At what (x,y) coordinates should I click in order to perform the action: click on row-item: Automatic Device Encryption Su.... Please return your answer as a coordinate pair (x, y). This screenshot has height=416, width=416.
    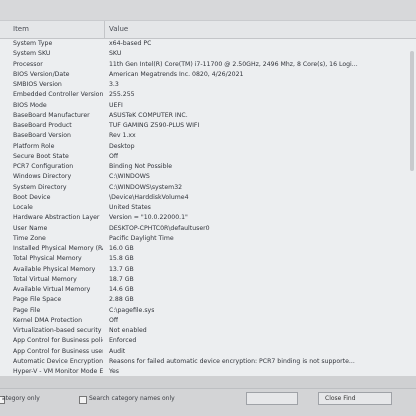
    Looking at the image, I should click on (58, 361).